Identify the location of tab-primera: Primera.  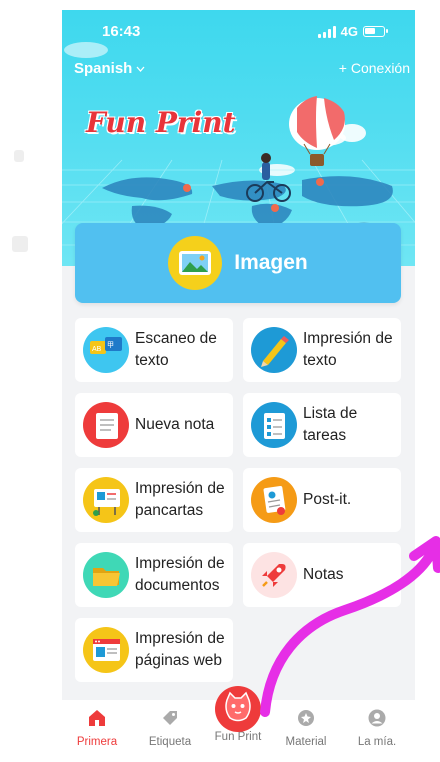
(97, 724).